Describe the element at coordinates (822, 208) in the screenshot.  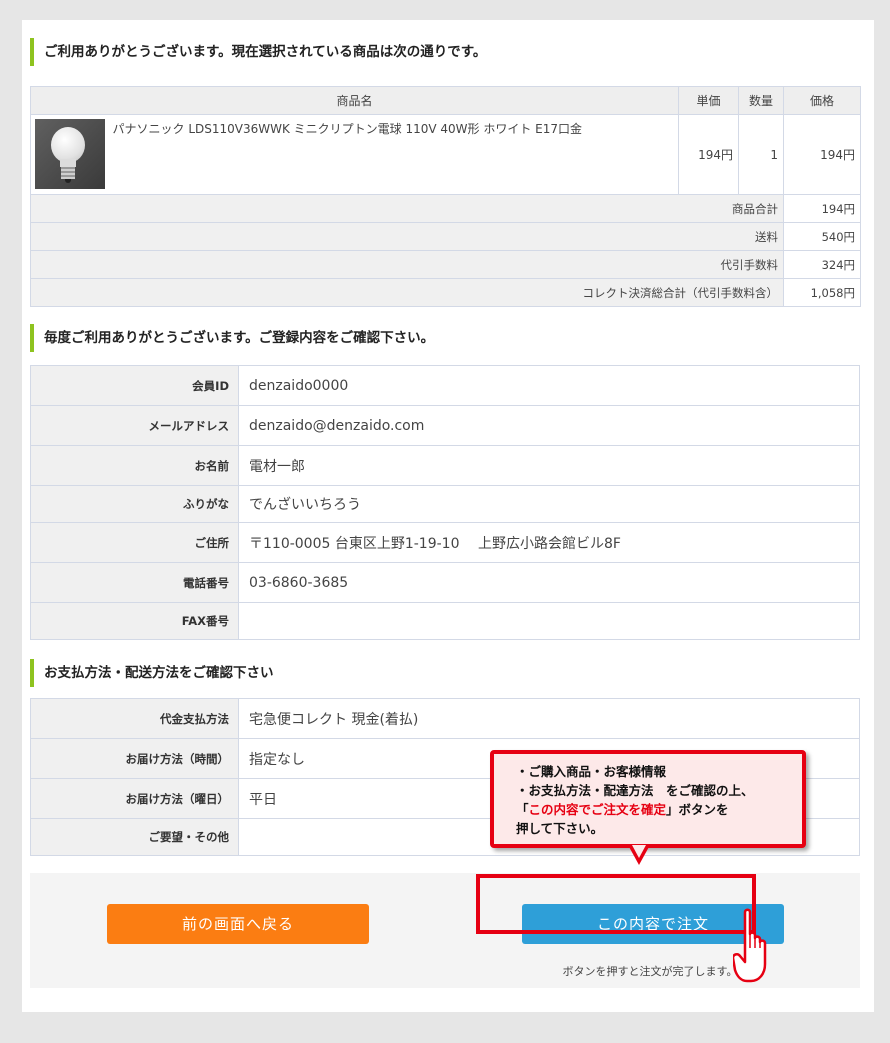
I see `summary-value: 194円` at that location.